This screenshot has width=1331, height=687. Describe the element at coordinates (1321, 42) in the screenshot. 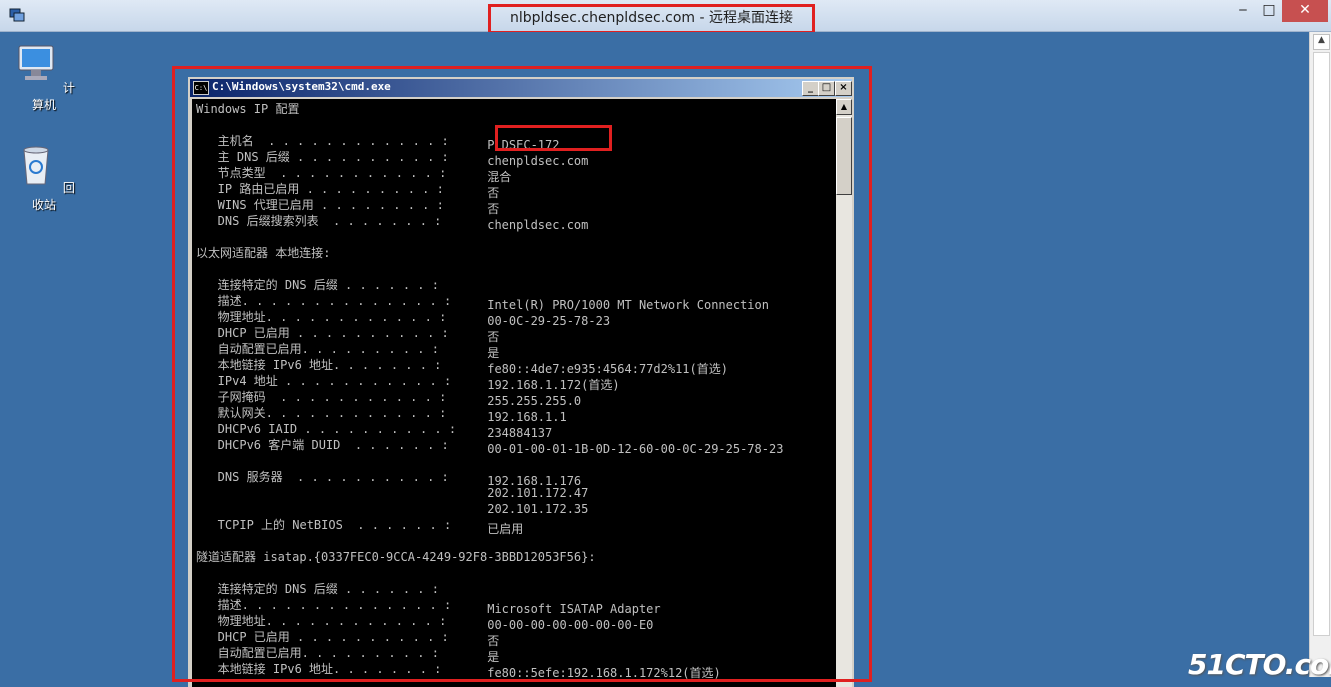

I see `scroll-up-icon: ▲` at that location.